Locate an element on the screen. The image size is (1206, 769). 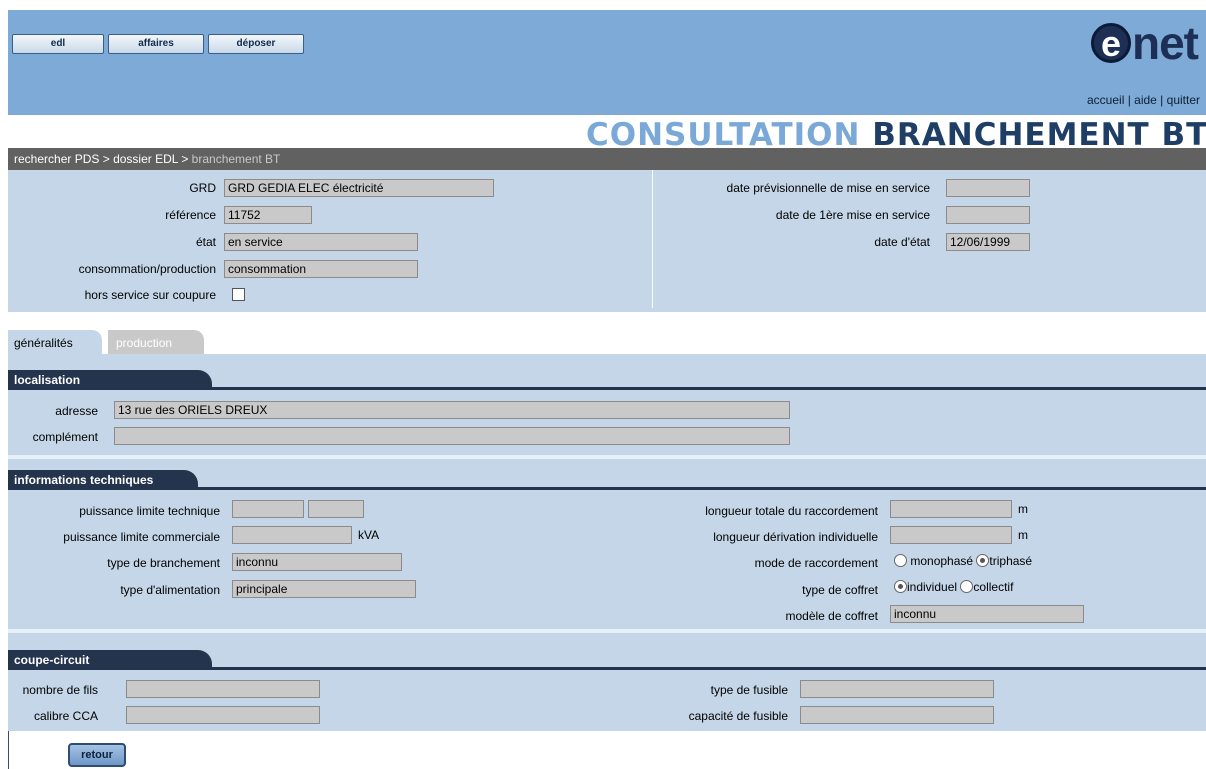
puissance-limite-commerciale-label: puissance limite commerciale is located at coordinates (141, 537).